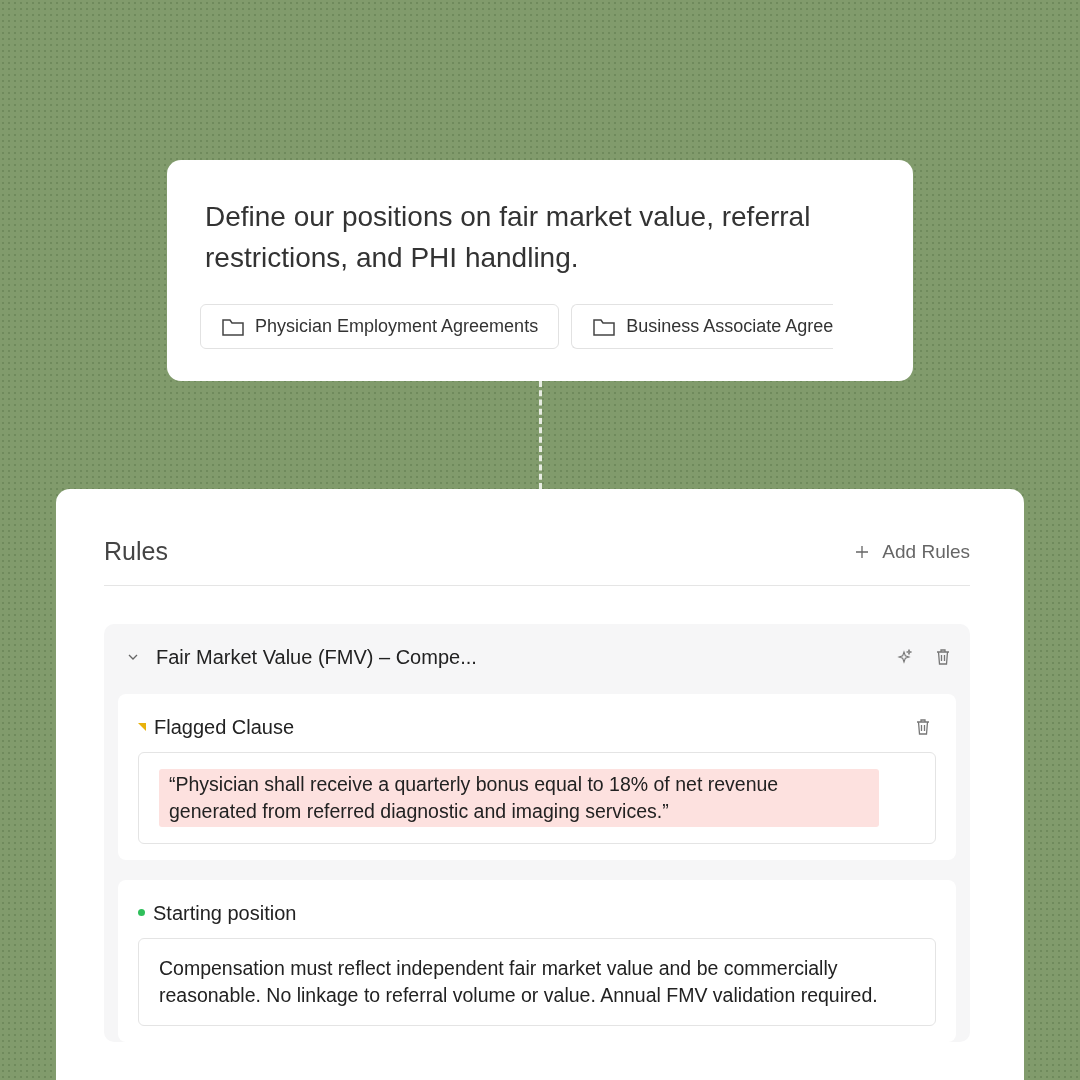 The height and width of the screenshot is (1080, 1080). I want to click on section-title: Starting position, so click(225, 913).